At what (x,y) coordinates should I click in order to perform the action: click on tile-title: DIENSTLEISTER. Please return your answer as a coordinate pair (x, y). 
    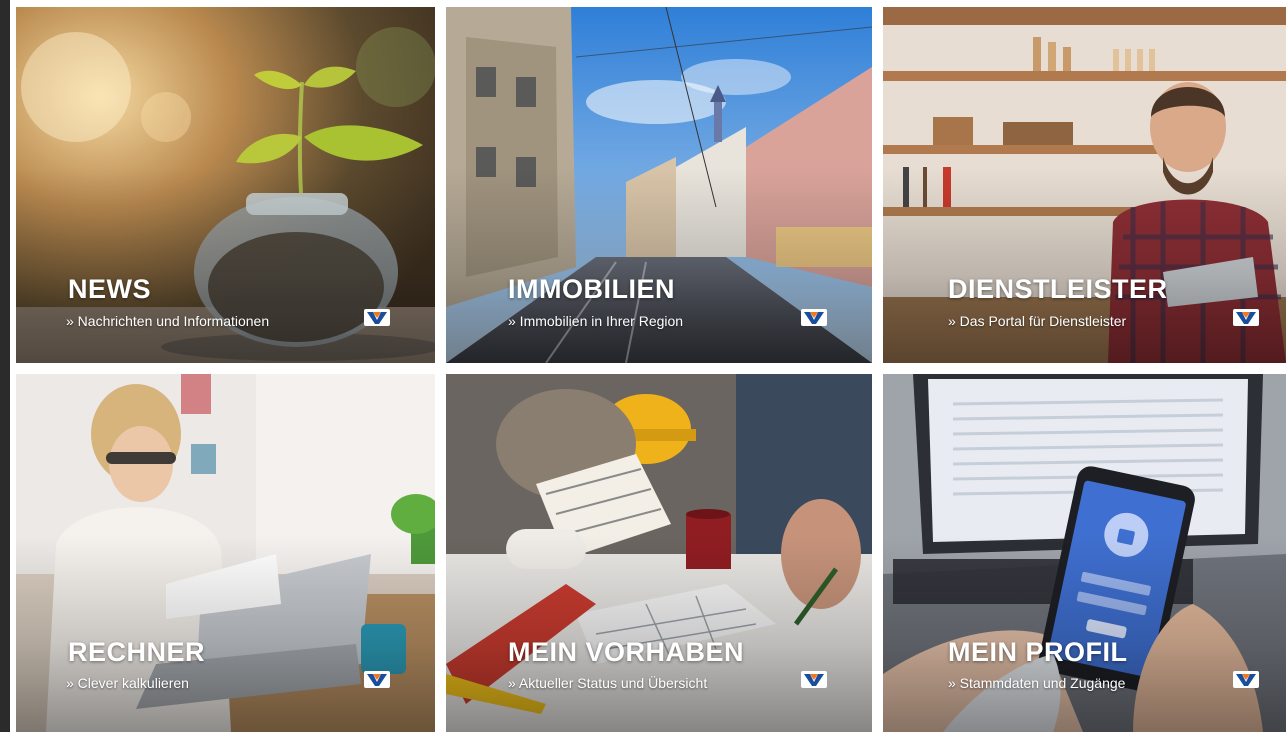
    Looking at the image, I should click on (1058, 289).